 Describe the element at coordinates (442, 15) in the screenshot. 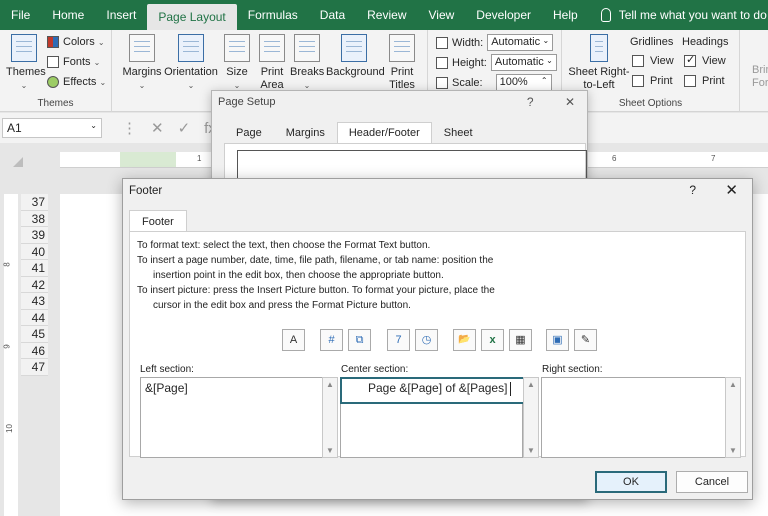

I see `tab-view: View` at that location.